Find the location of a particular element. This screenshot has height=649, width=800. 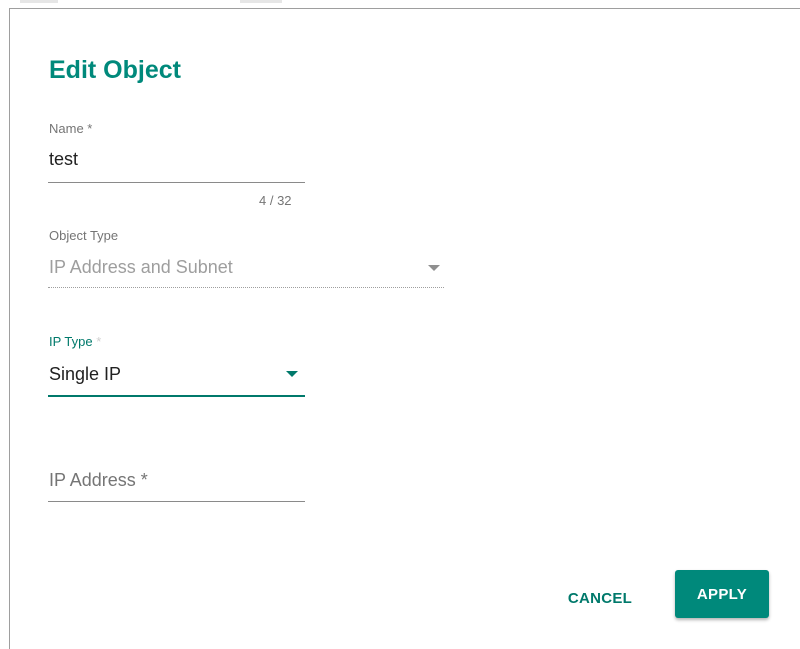

background-page-strip is located at coordinates (400, 4).